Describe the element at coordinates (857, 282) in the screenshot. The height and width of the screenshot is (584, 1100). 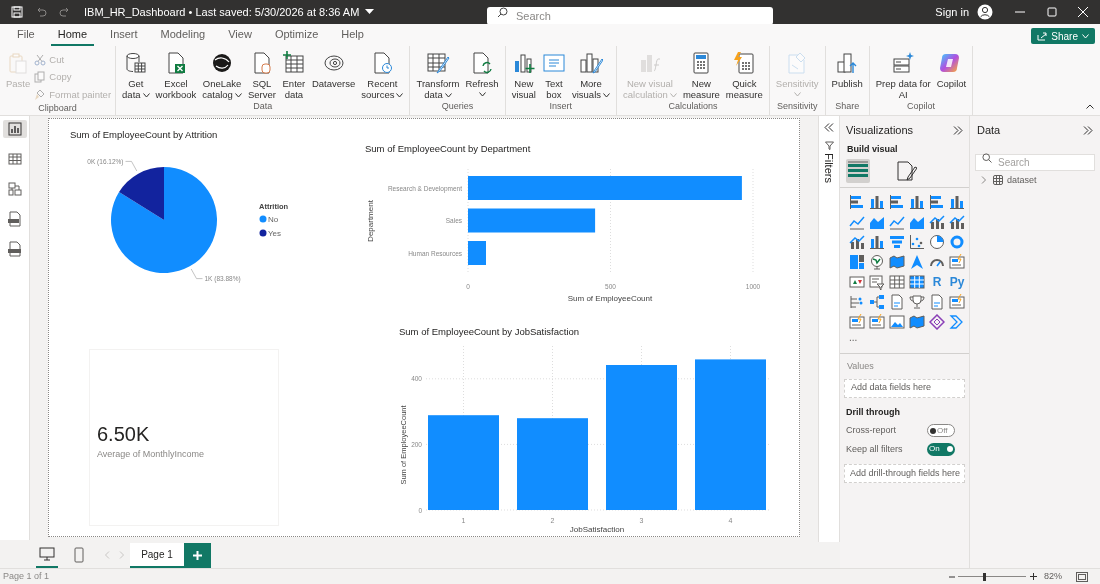
I see `kpi-icon` at that location.